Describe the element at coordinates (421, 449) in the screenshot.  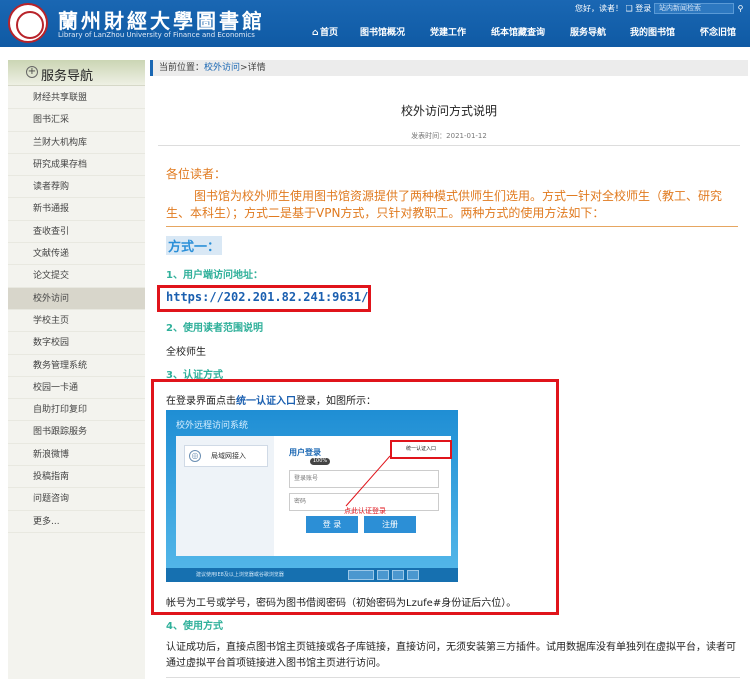
I see `screenshot-auth-entry-annotation: 统一认证入口` at that location.